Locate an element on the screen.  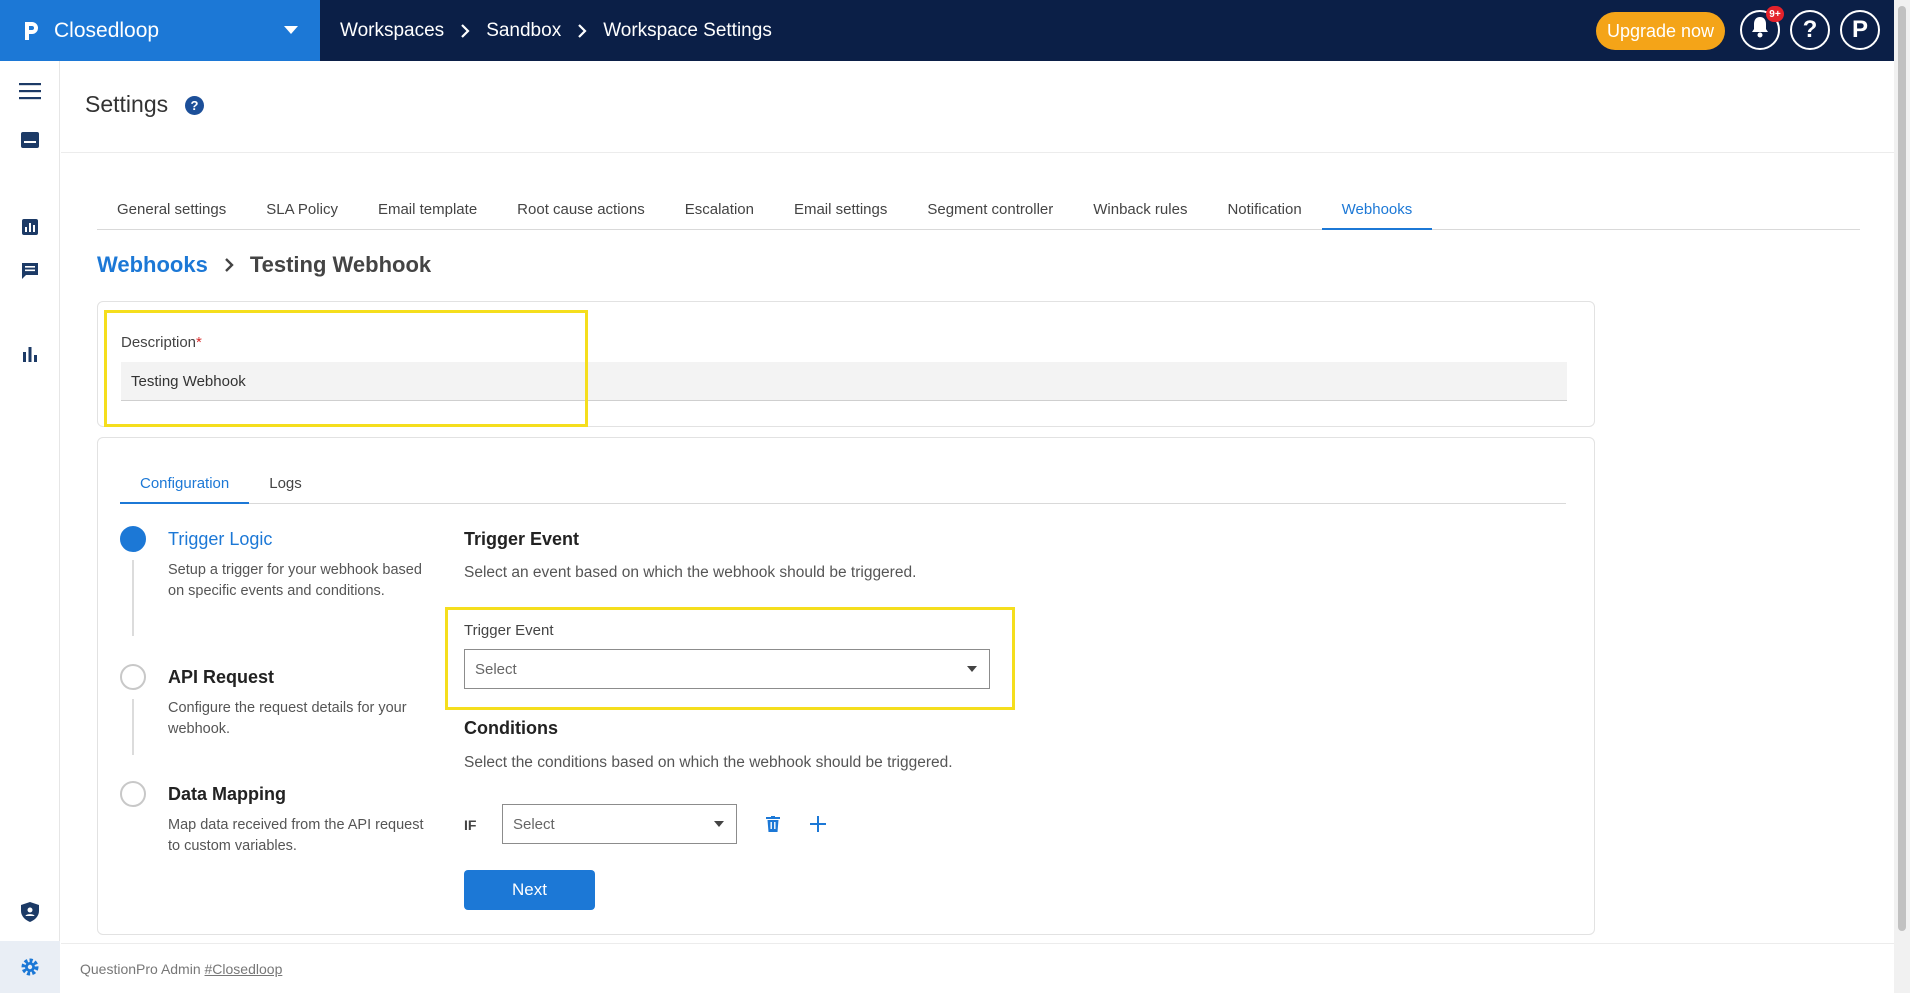
tab-sla-policy: SLA Policy is located at coordinates (302, 212).